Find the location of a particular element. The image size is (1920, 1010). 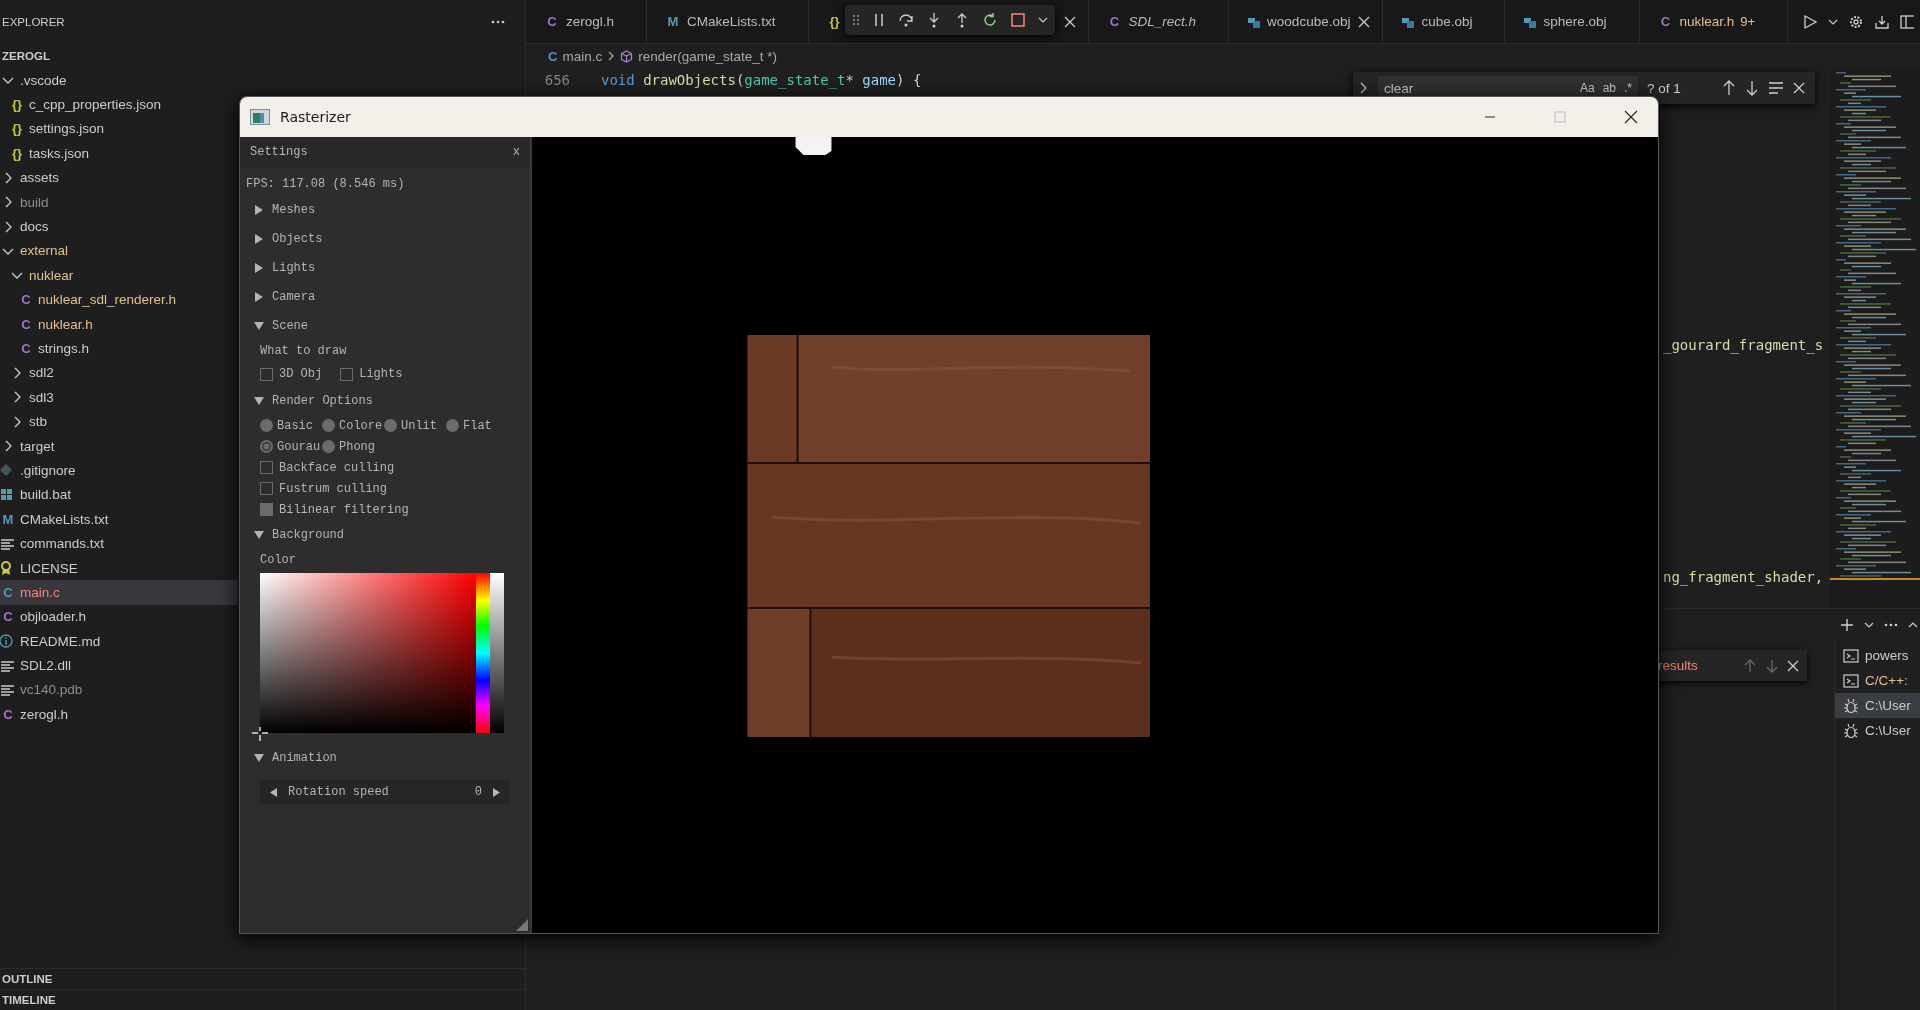

tree-item: vc140.pdb is located at coordinates (119, 690).